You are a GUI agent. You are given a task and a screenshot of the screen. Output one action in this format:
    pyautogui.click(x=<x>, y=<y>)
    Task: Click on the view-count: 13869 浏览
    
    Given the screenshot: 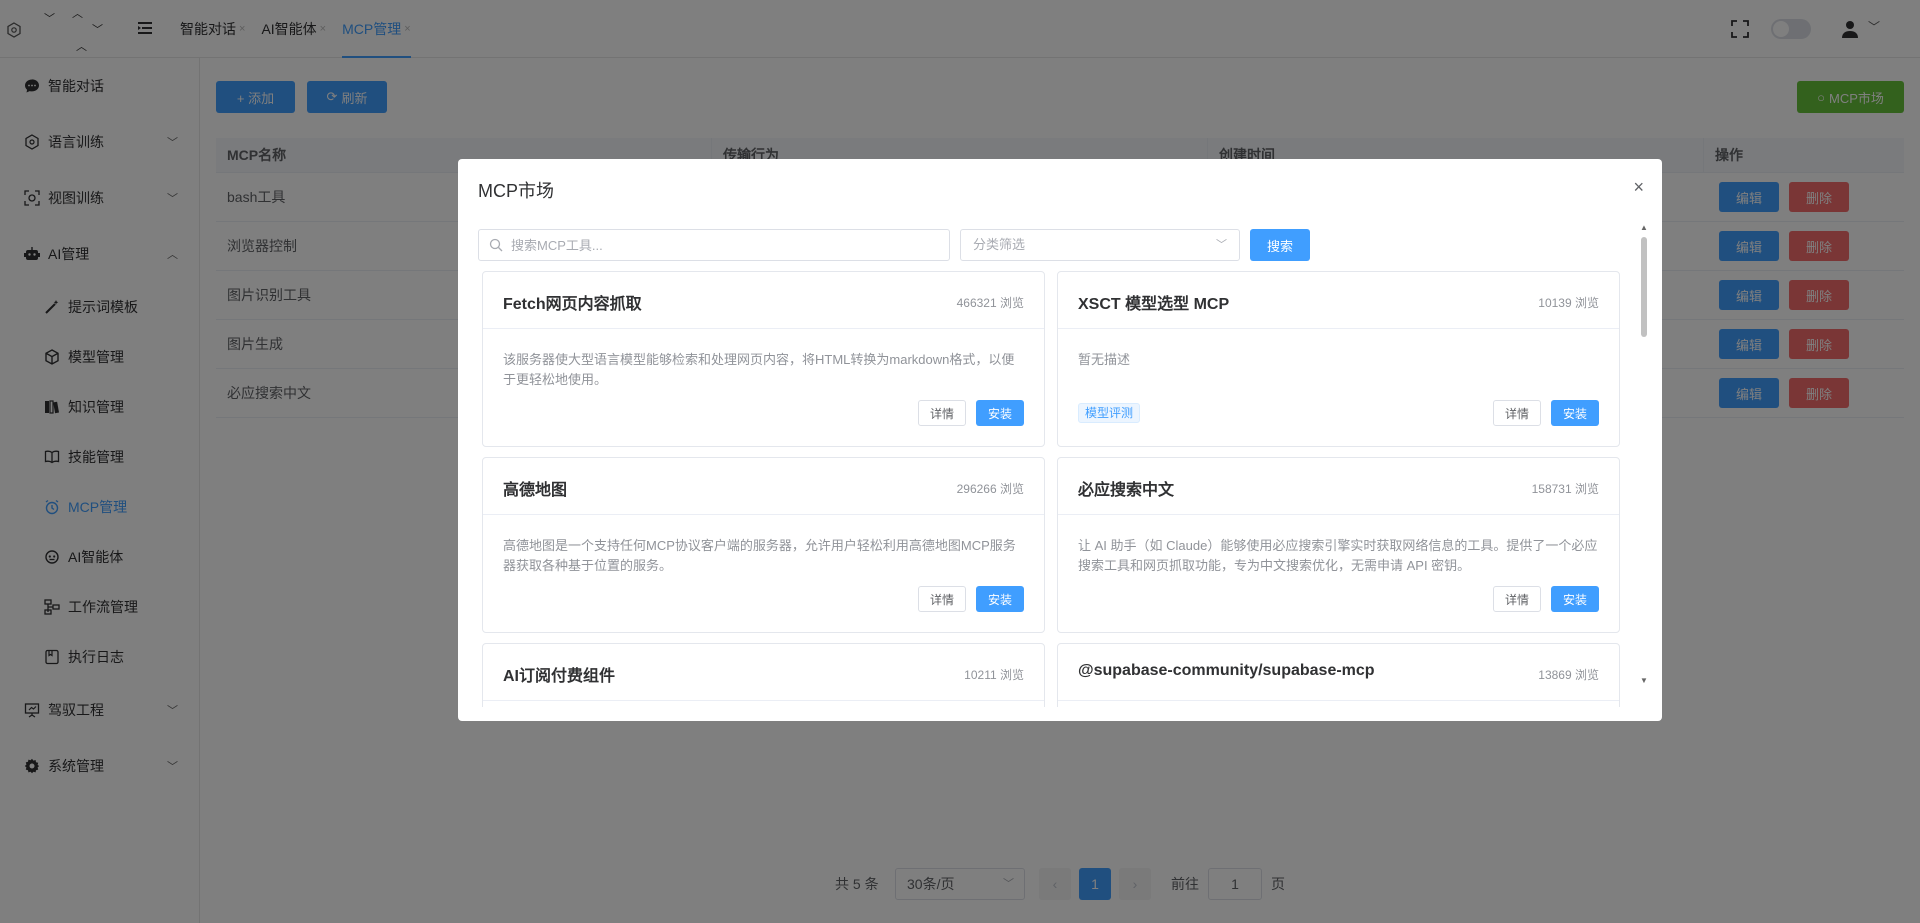 What is the action you would take?
    pyautogui.click(x=1568, y=675)
    